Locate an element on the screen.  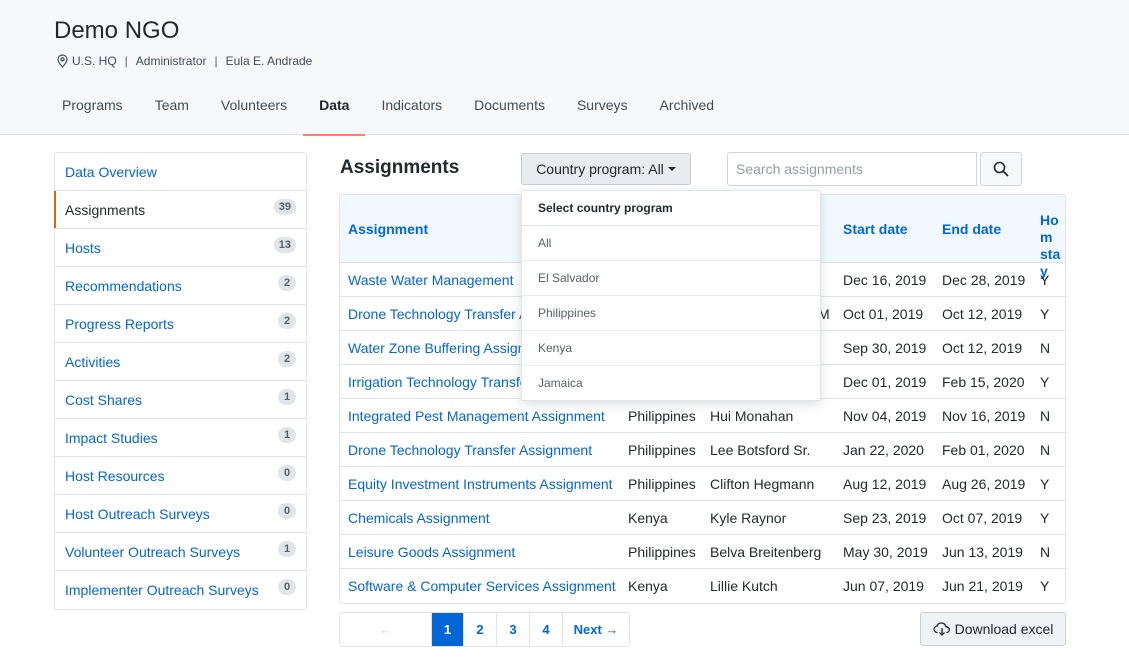
previous-page-button: ← Previous is located at coordinates (386, 629).